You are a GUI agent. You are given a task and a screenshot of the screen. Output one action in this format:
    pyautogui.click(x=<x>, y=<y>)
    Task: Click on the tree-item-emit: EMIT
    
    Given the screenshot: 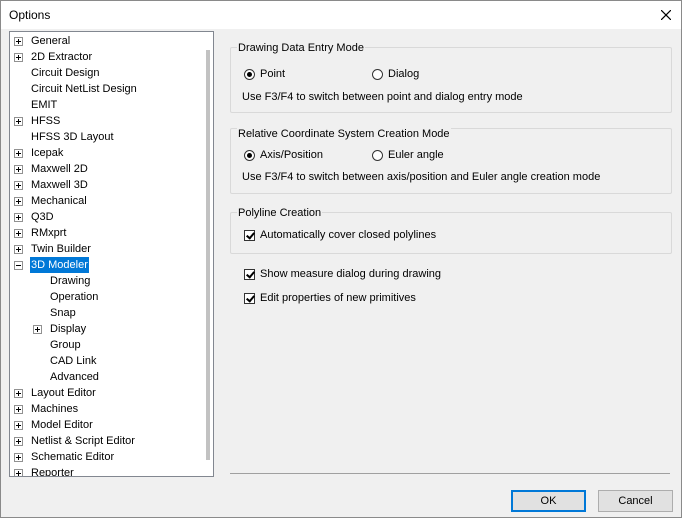 What is the action you would take?
    pyautogui.click(x=105, y=105)
    